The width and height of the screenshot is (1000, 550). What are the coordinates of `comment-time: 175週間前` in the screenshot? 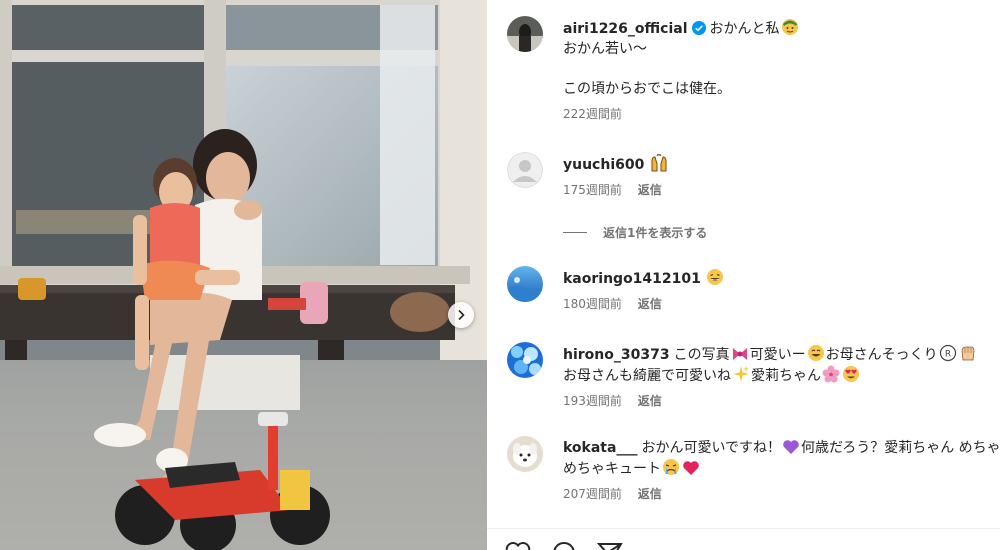 It's located at (592, 190).